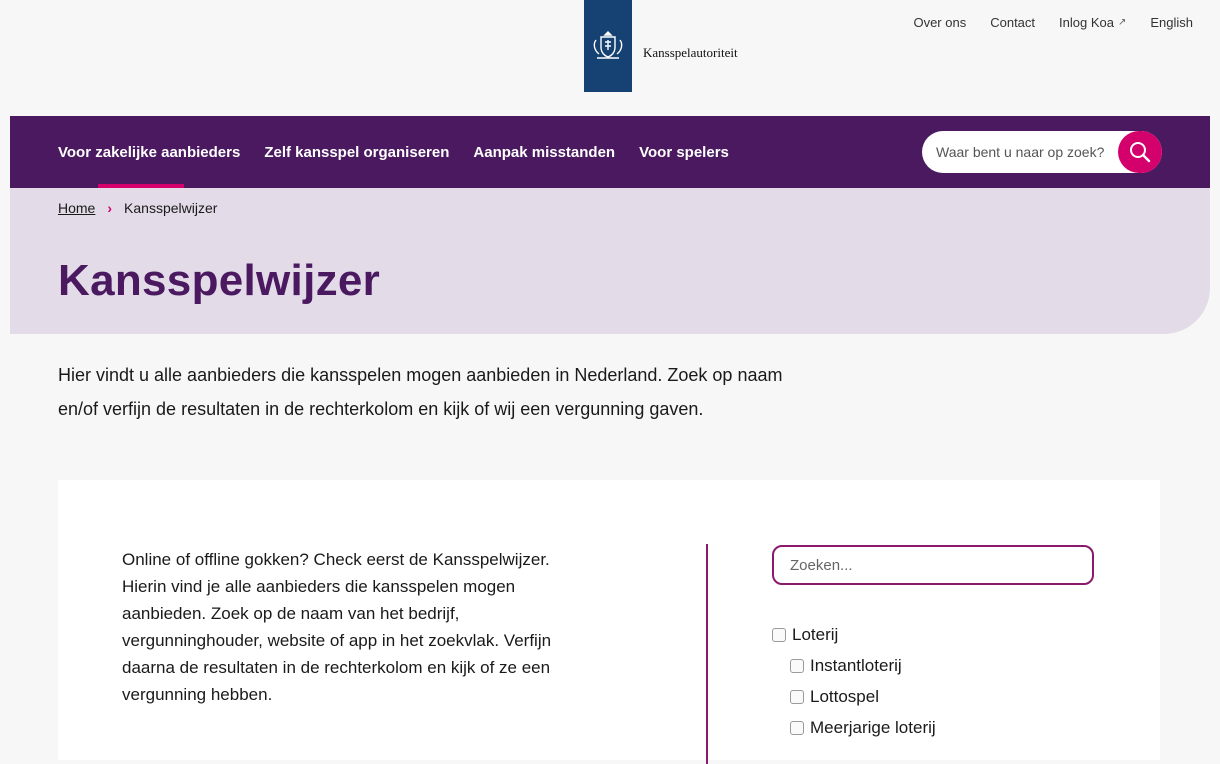 Image resolution: width=1220 pixels, height=764 pixels. I want to click on filter-label: Lottospel, so click(844, 696).